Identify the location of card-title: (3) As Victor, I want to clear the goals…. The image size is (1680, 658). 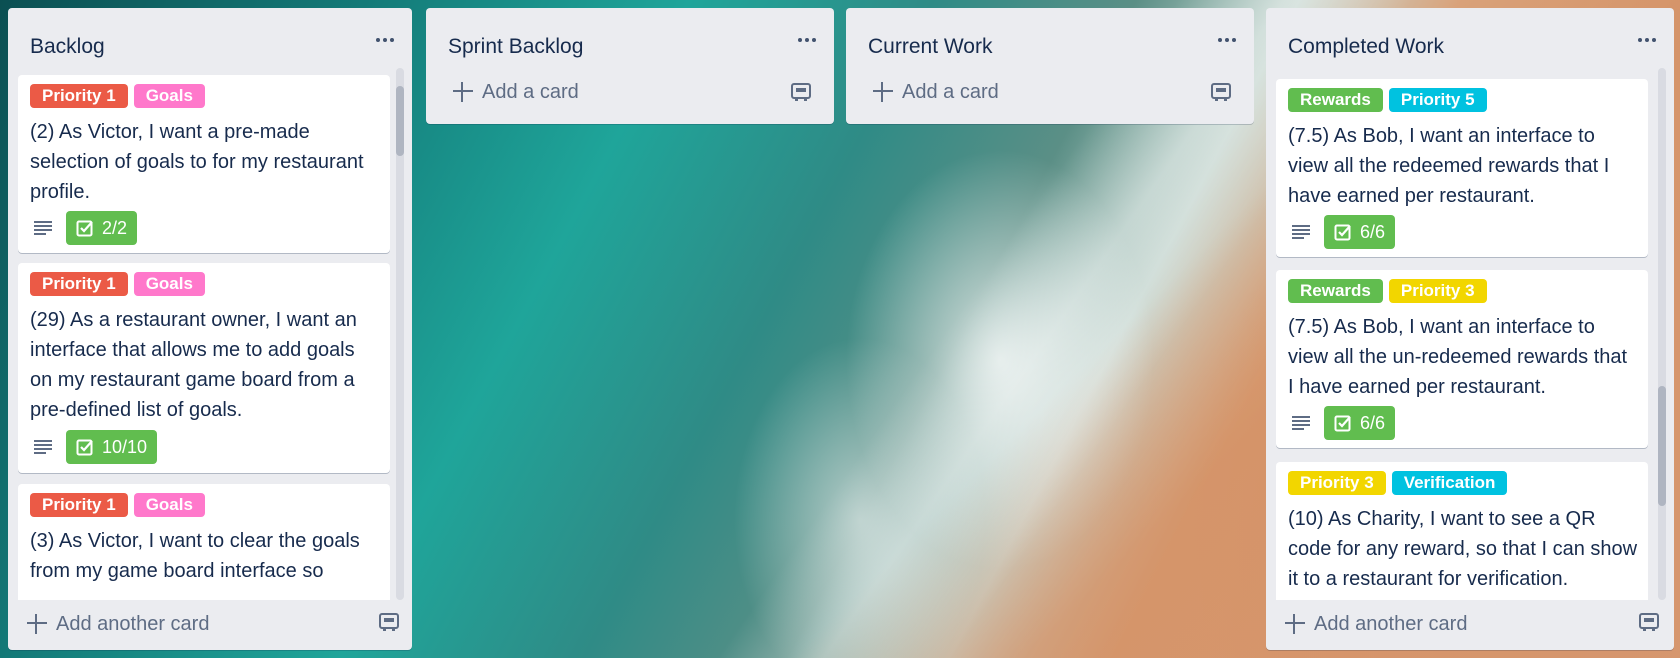
(195, 556).